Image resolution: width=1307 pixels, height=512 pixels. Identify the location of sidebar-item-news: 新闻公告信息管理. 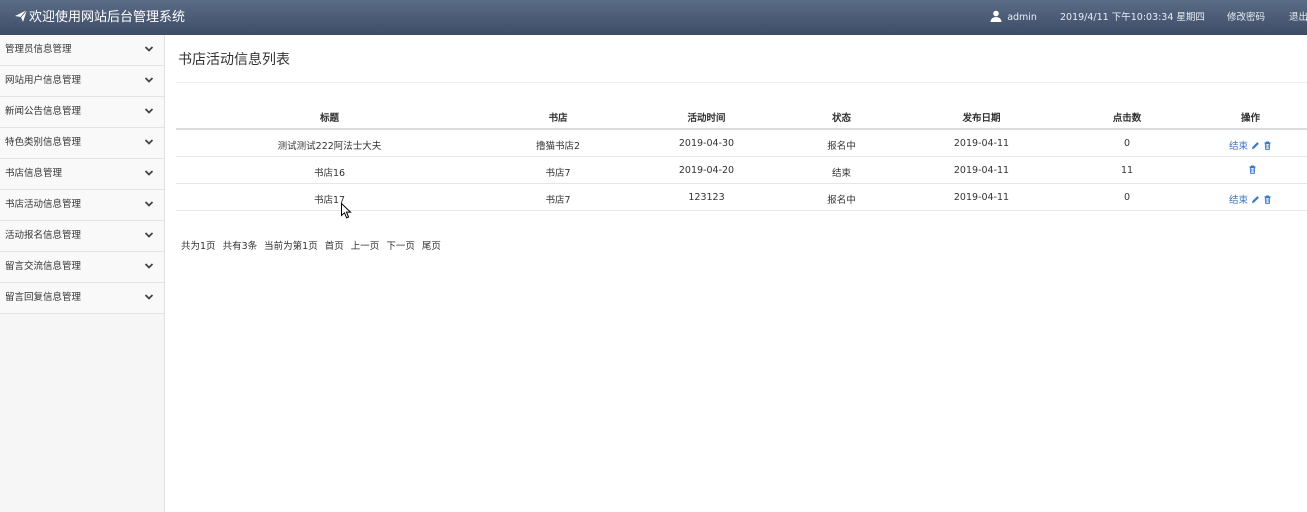
(82, 112).